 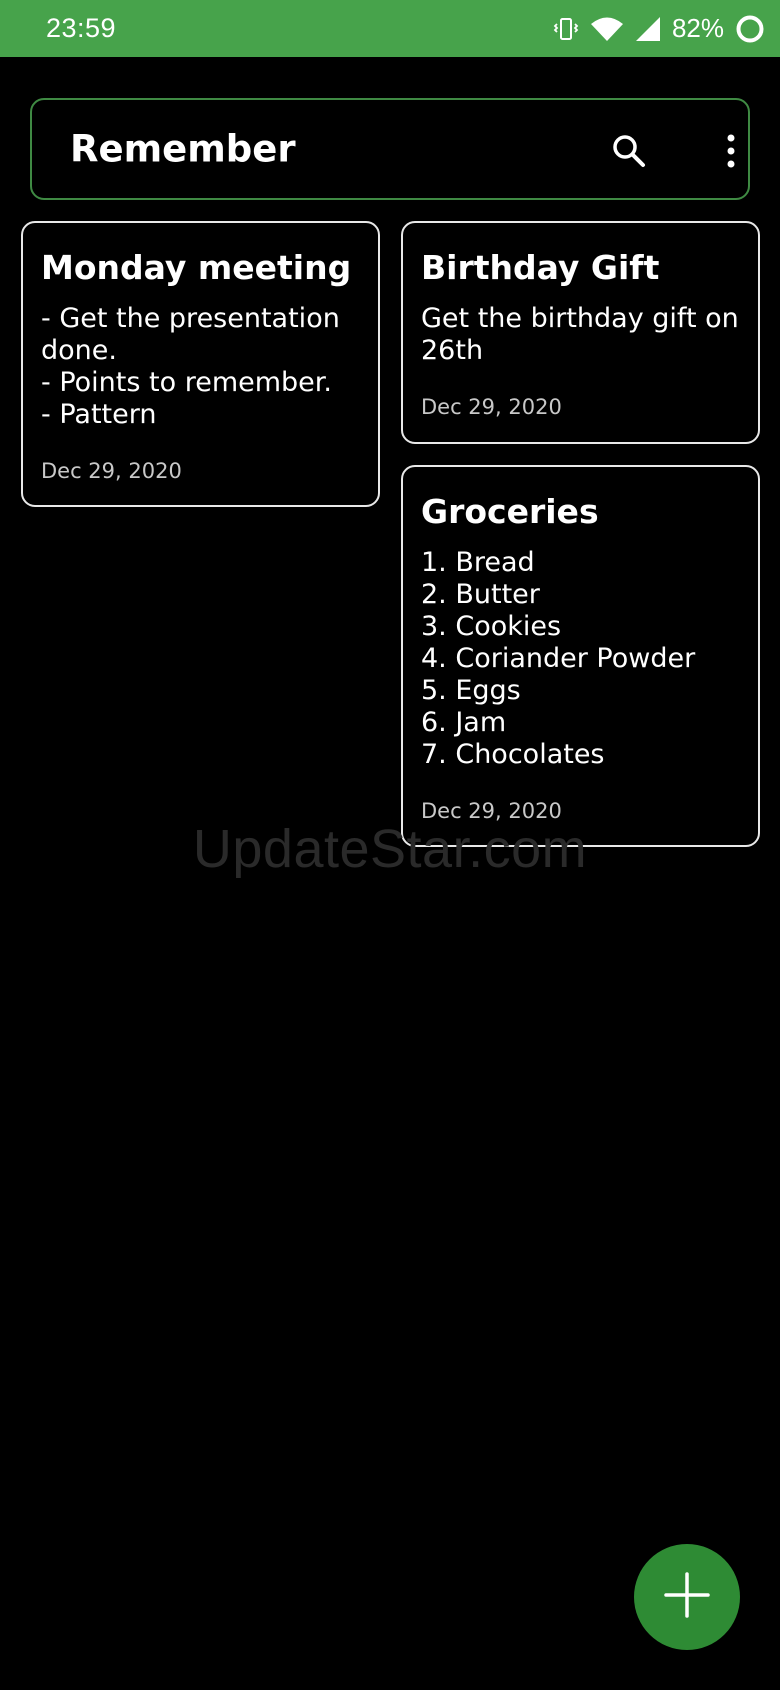 I want to click on note-body-line: 26th, so click(x=452, y=350).